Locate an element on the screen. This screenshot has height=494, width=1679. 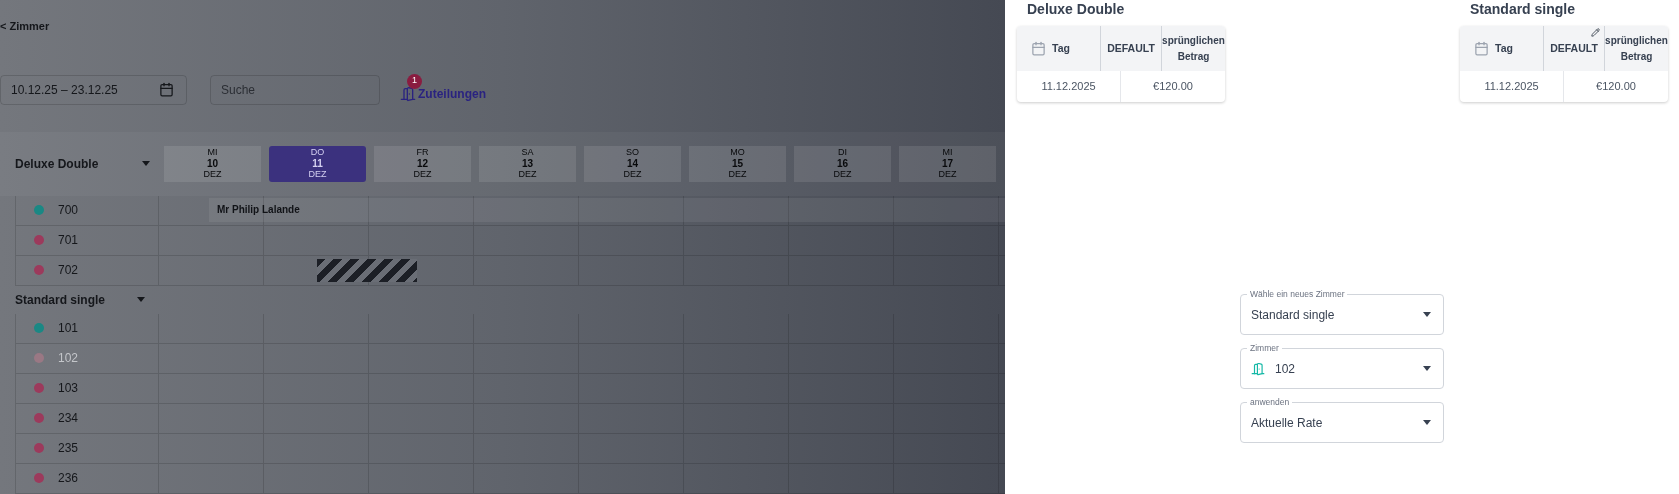
field-label: Zimmer is located at coordinates (1264, 348).